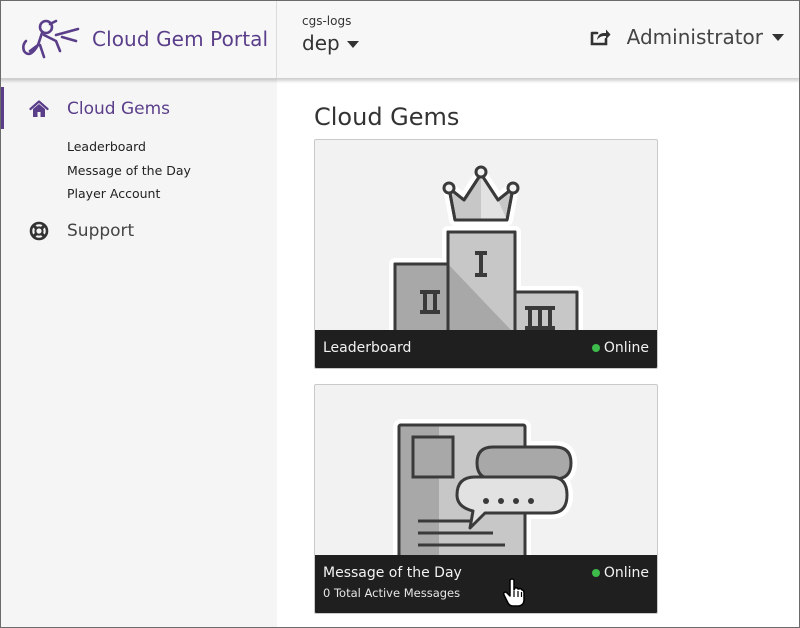 The height and width of the screenshot is (628, 800). What do you see at coordinates (129, 147) in the screenshot?
I see `subnav-item-leaderboard: Leaderboard` at bounding box center [129, 147].